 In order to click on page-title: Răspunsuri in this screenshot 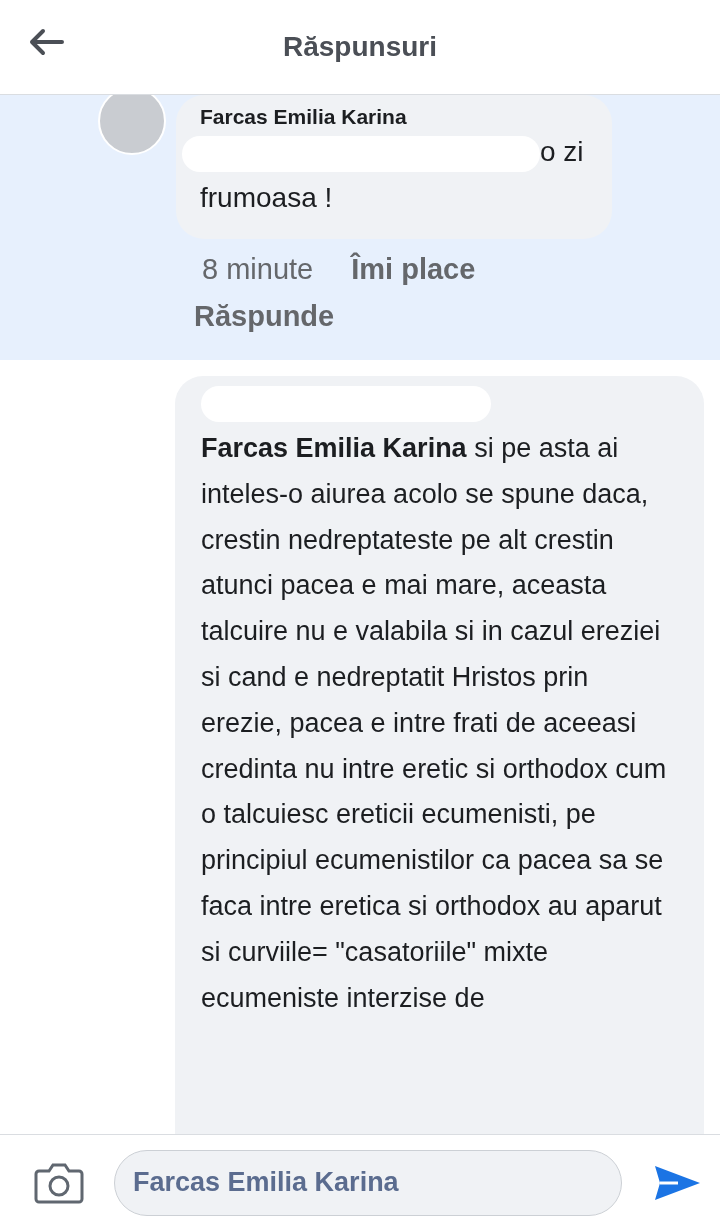, I will do `click(360, 47)`.